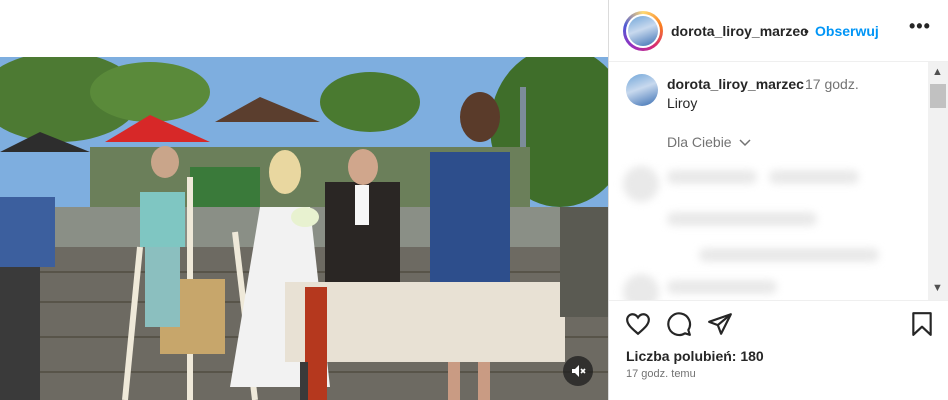  What do you see at coordinates (695, 356) in the screenshot?
I see `likes-count: Liczba polubień: 180` at bounding box center [695, 356].